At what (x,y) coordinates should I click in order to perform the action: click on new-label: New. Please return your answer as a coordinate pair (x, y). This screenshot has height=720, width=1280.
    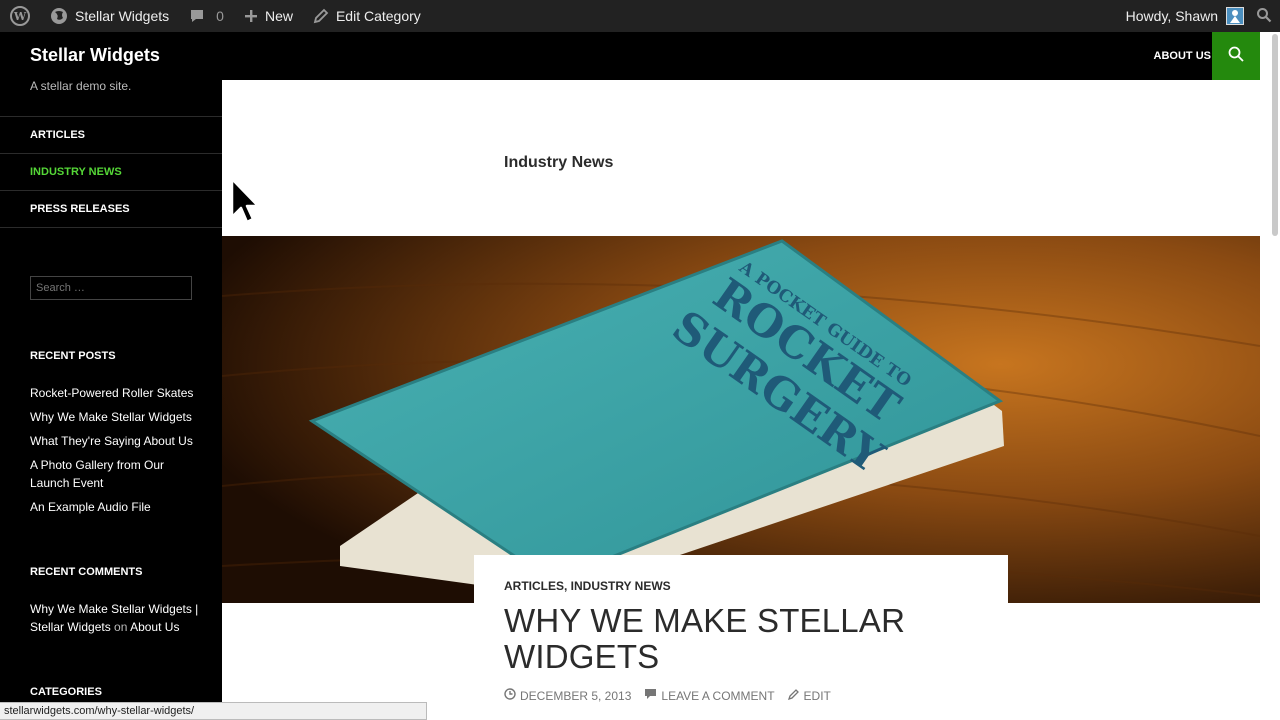
    Looking at the image, I should click on (278, 16).